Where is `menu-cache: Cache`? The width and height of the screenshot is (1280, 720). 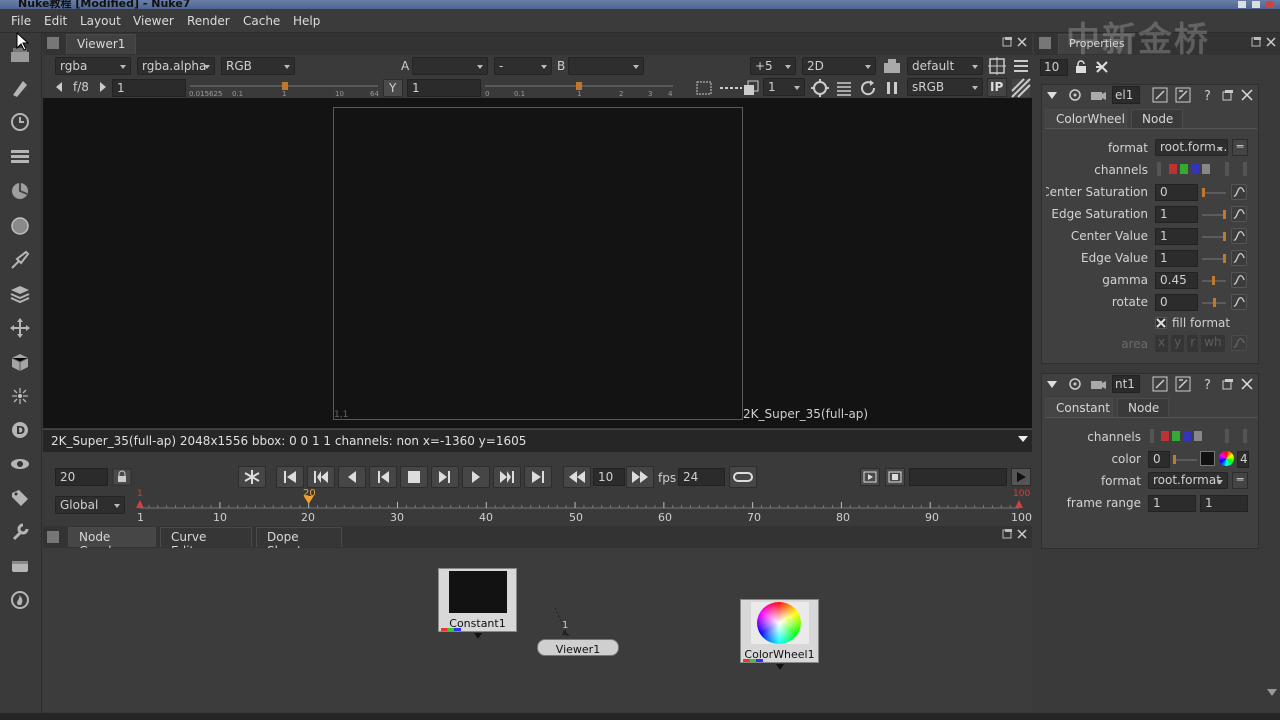 menu-cache: Cache is located at coordinates (261, 21).